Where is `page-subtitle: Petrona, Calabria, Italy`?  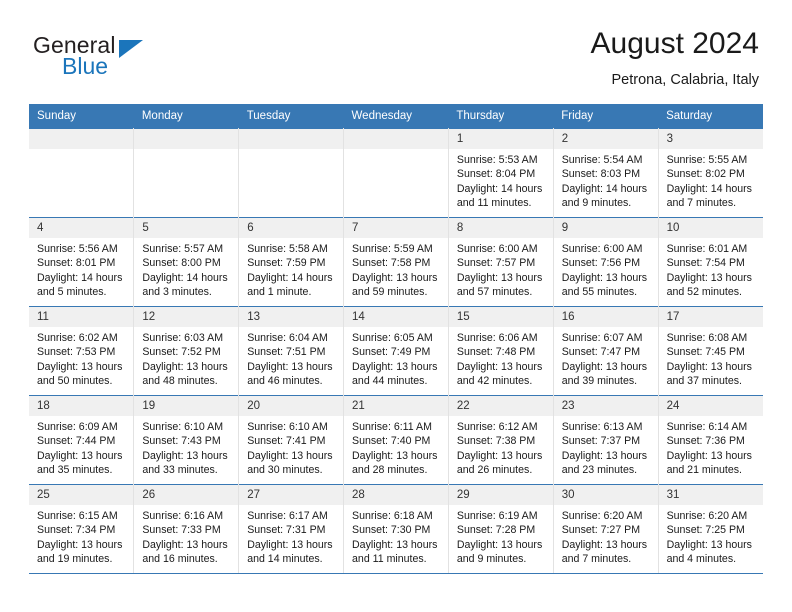
page-subtitle: Petrona, Calabria, Italy is located at coordinates (685, 80).